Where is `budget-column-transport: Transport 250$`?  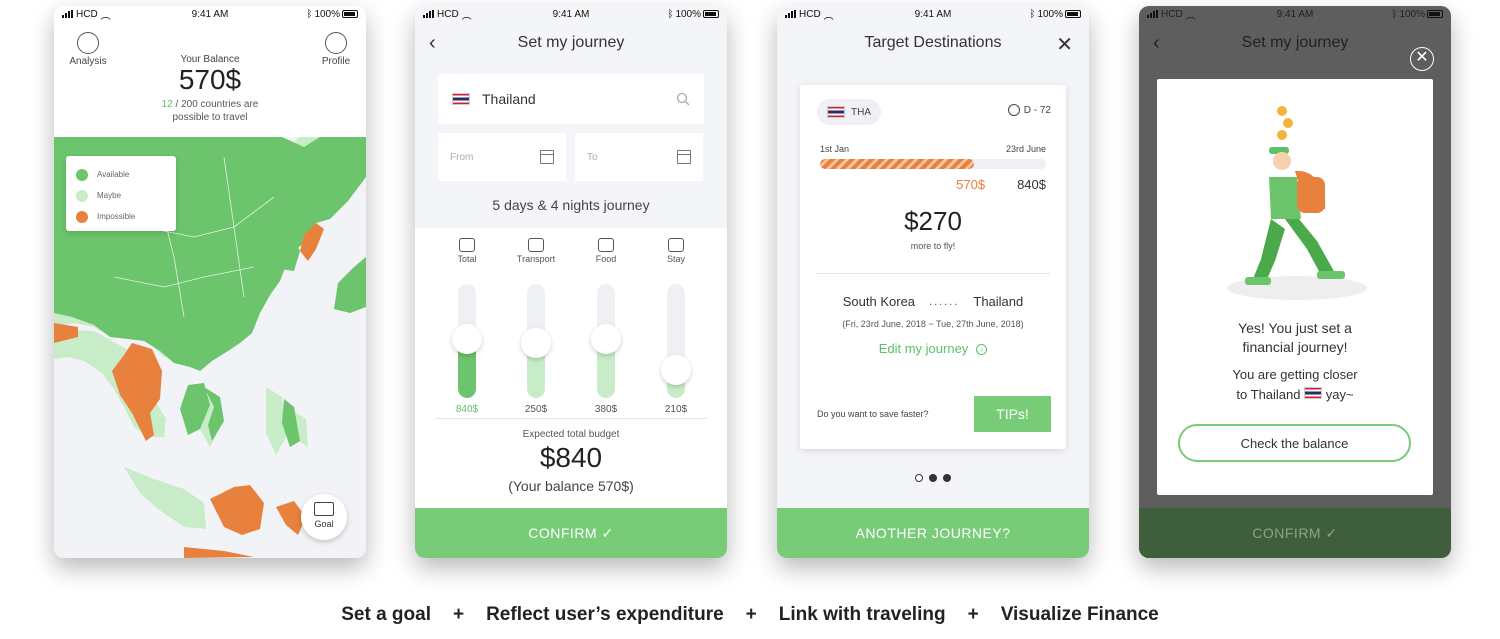
budget-column-transport: Transport 250$ is located at coordinates (536, 326).